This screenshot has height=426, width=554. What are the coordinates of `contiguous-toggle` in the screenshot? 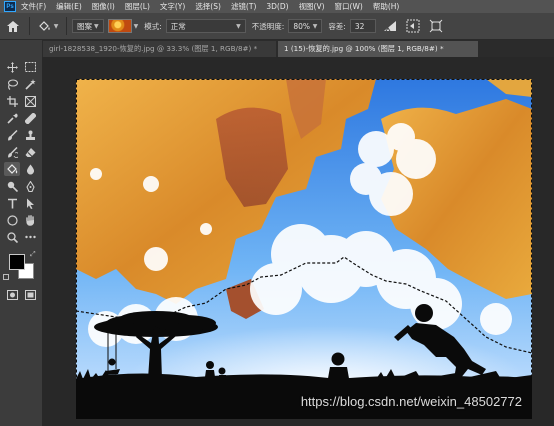 It's located at (413, 26).